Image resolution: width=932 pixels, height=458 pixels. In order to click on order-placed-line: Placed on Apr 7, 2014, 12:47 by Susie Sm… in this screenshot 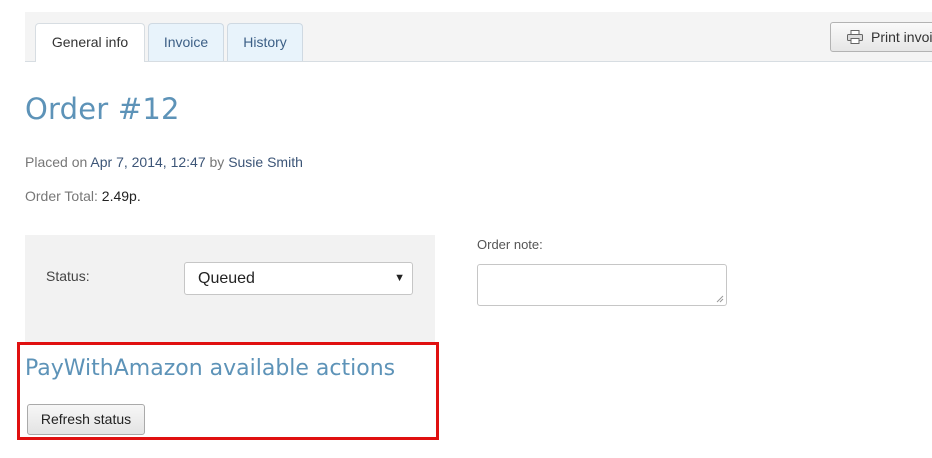, I will do `click(164, 162)`.